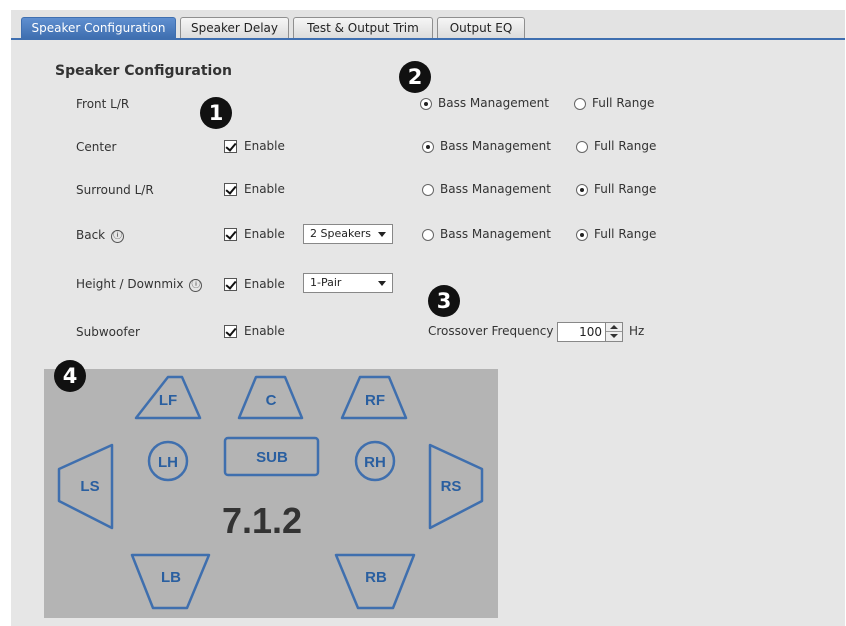 The image size is (846, 626). I want to click on speaker-lh-label: LH, so click(168, 462).